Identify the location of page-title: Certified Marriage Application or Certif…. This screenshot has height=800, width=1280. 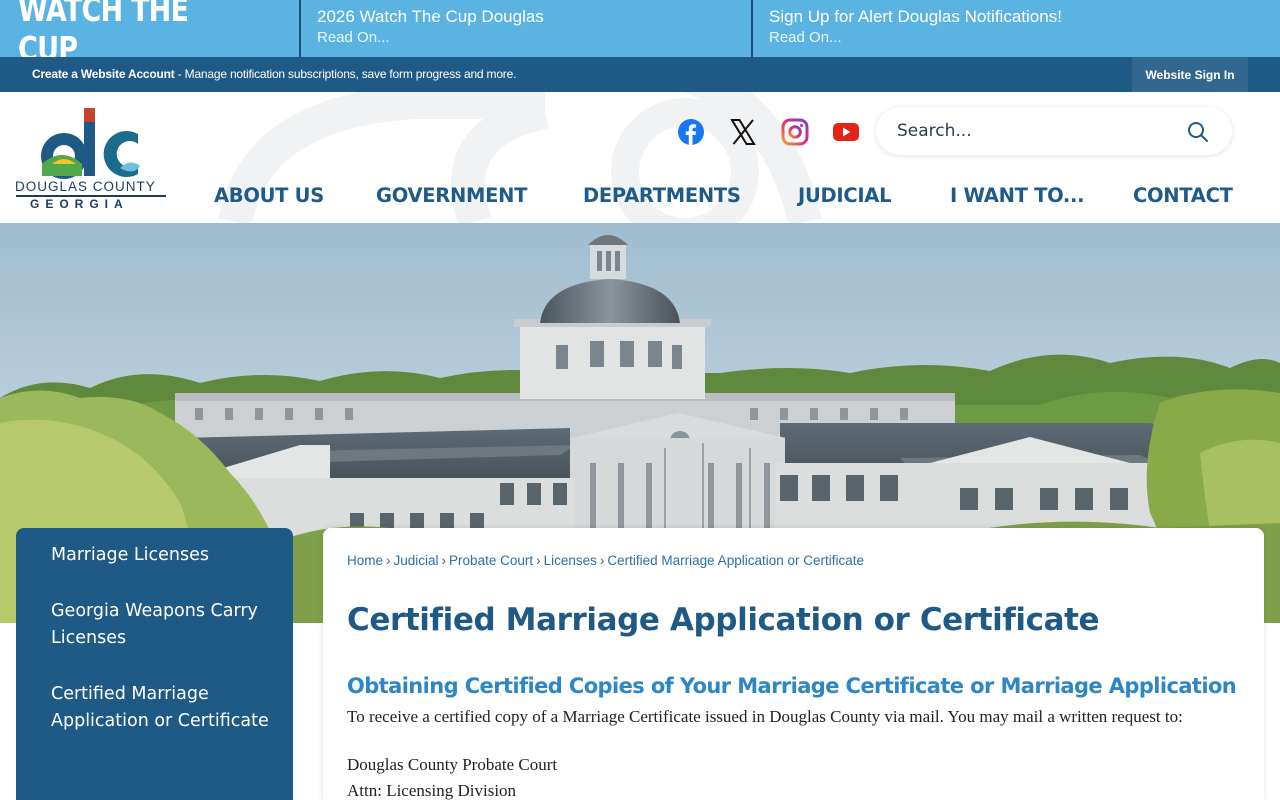
(723, 620).